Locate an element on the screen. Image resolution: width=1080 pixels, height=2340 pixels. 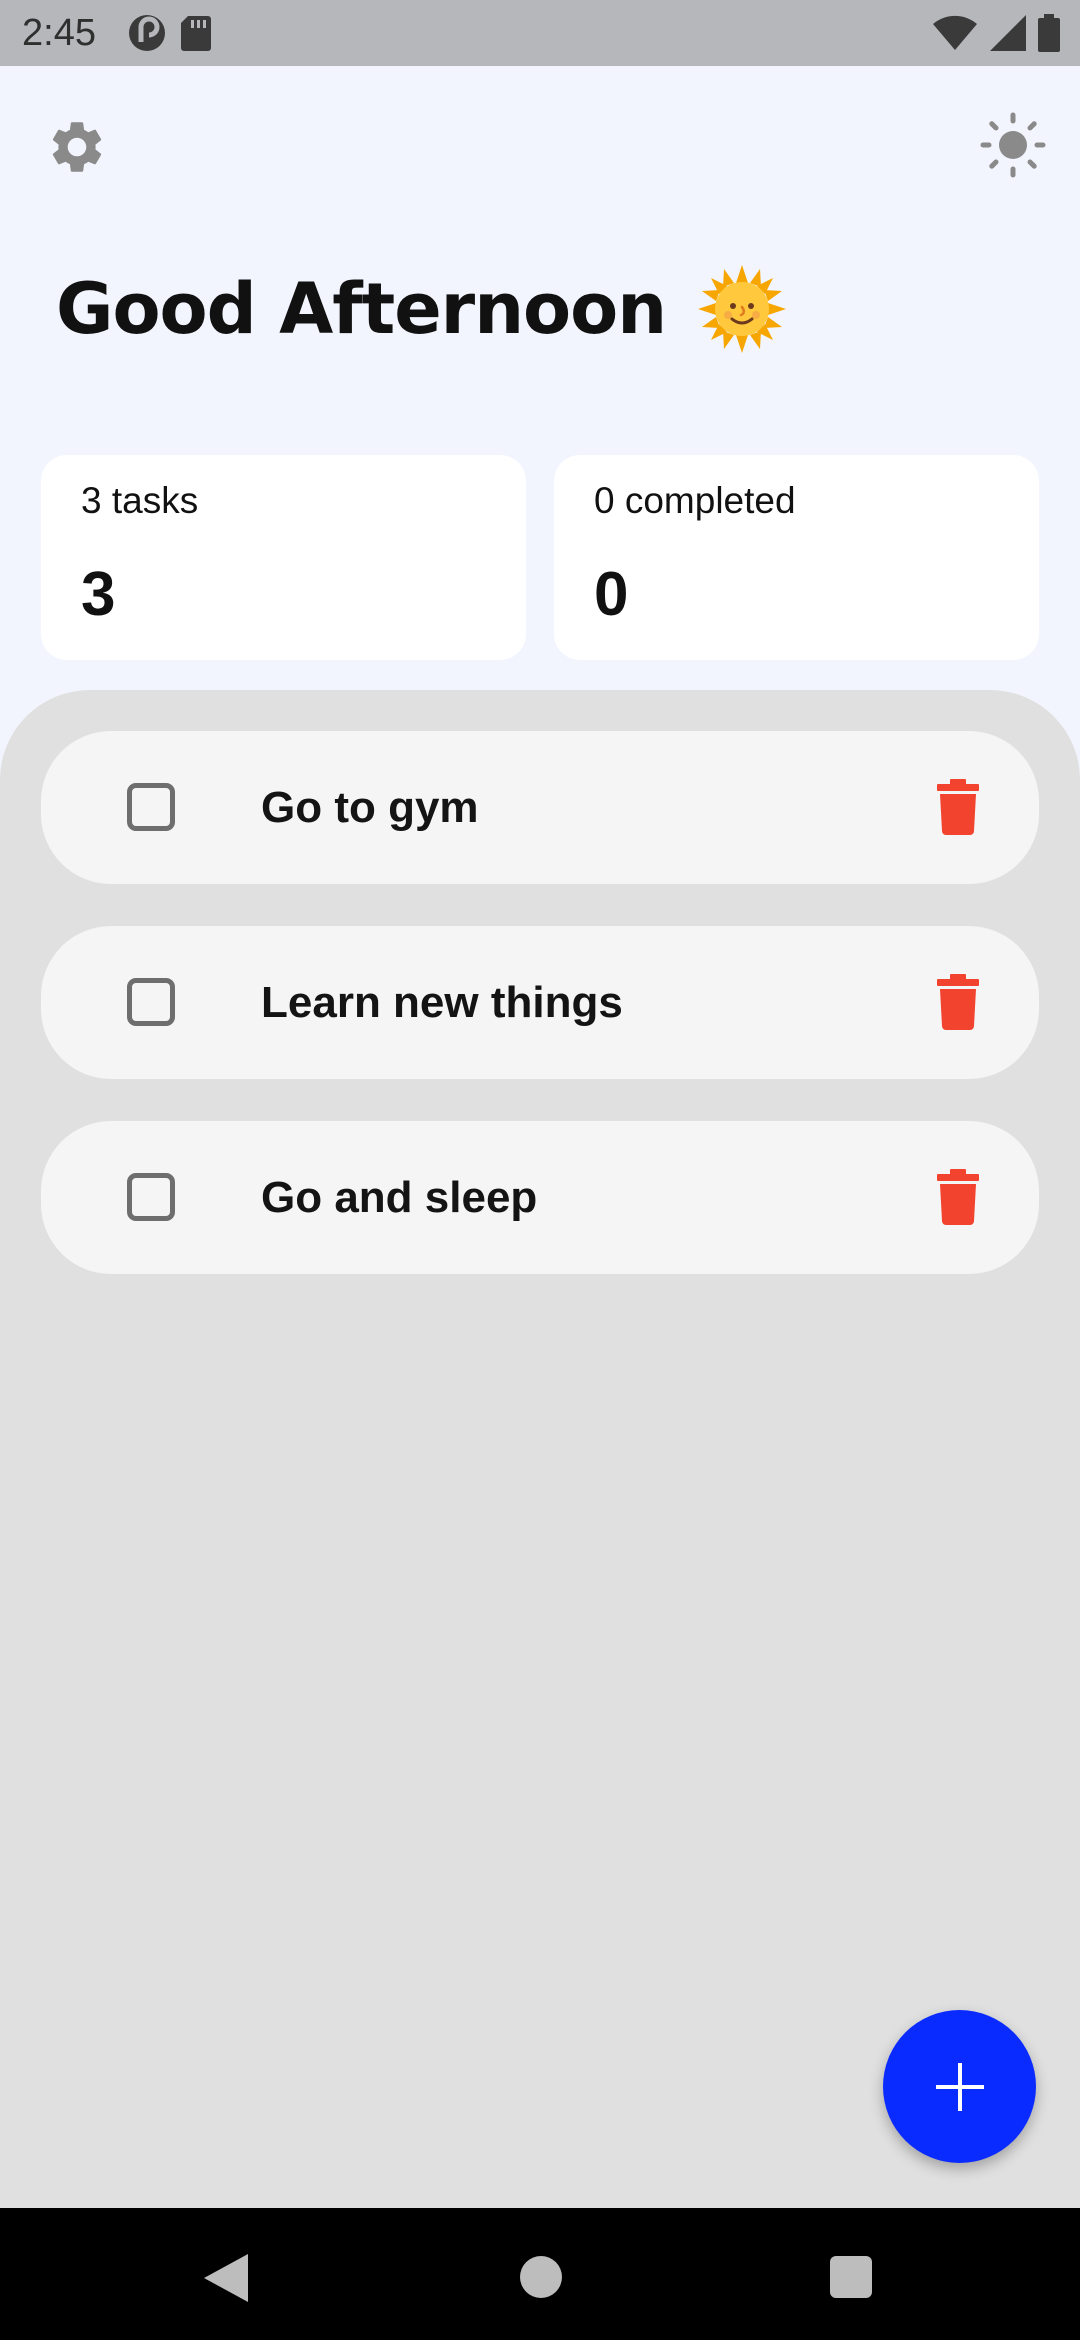
task-label: Go to gym is located at coordinates (370, 807).